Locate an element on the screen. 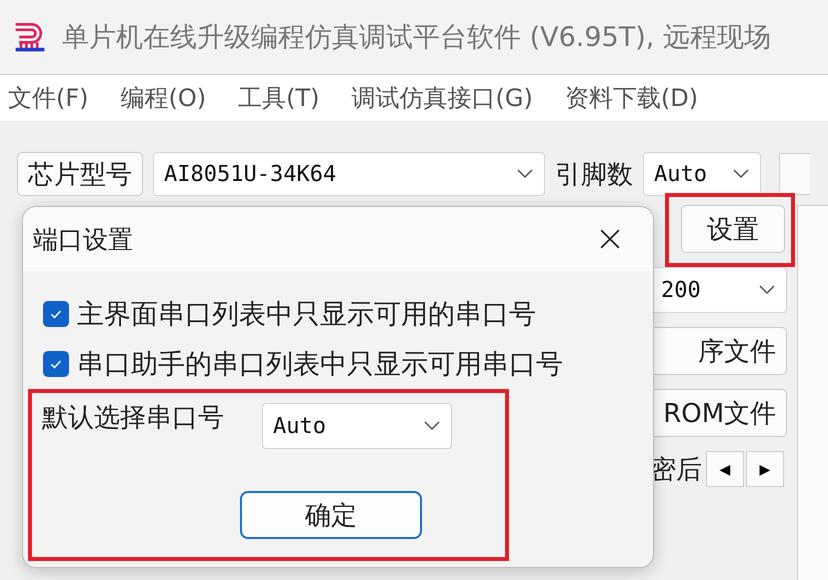  checkbox-label: 主界面串口列表中只显示可用的串口号 is located at coordinates (306, 315).